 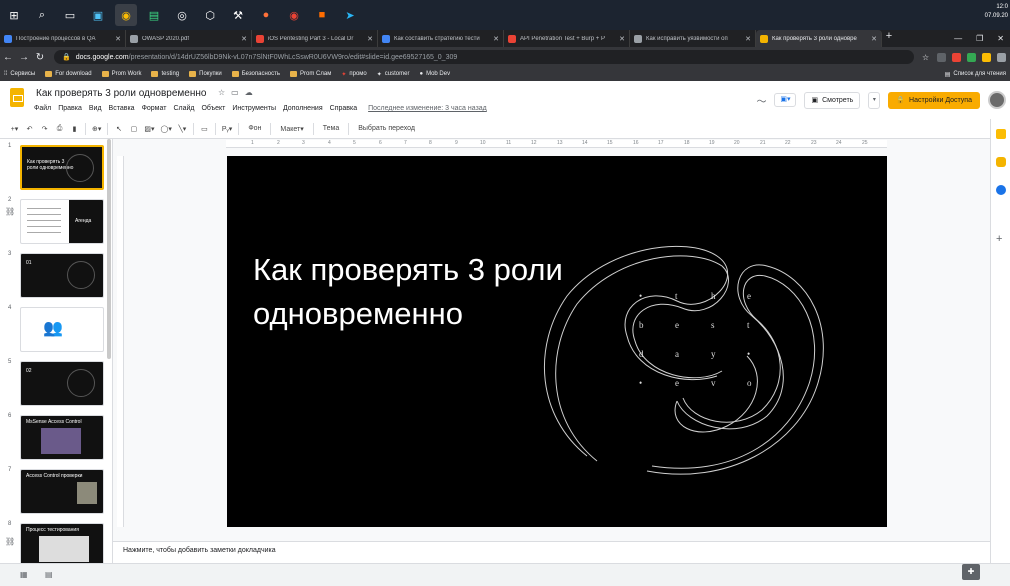 What do you see at coordinates (29, 129) in the screenshot?
I see `undo-icon: ↶` at bounding box center [29, 129].